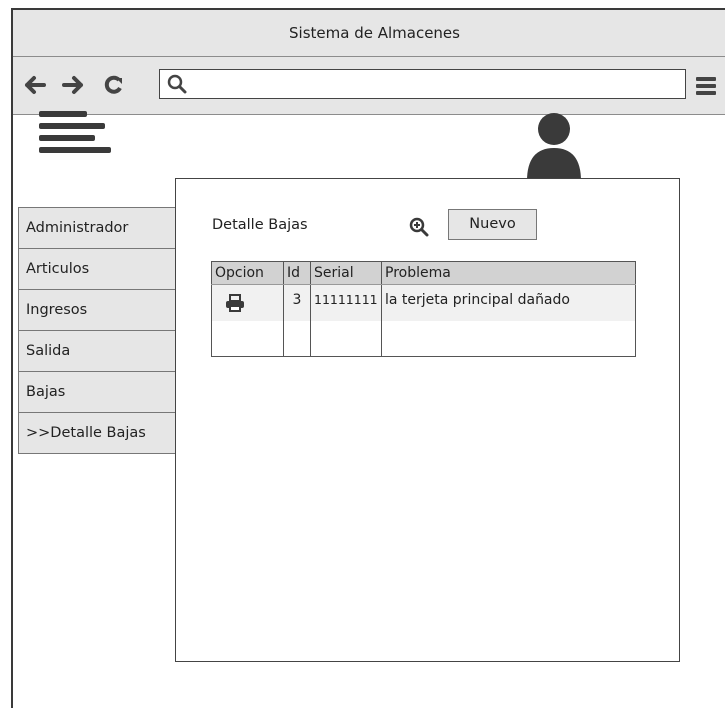  I want to click on sidebar-item-administrador: Administrador, so click(102, 228).